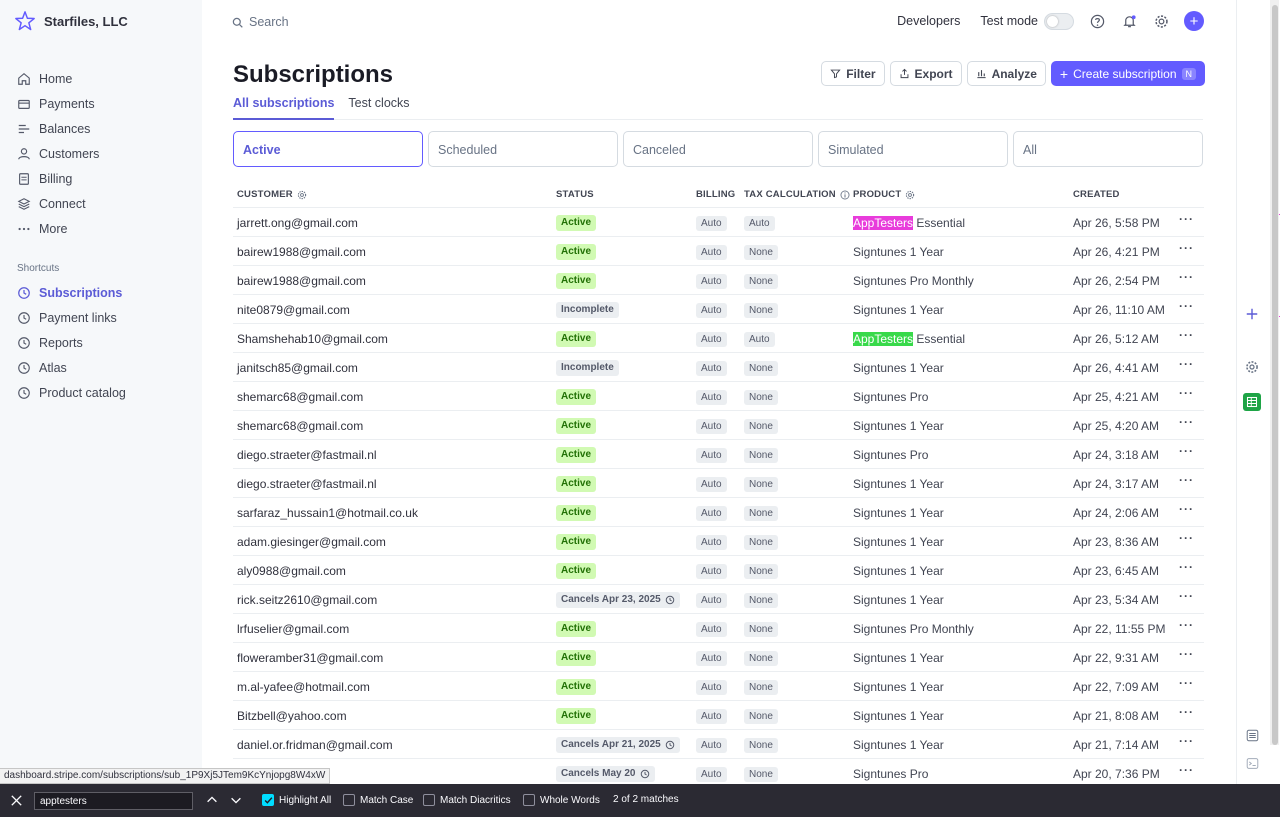  I want to click on customer-email: Shamshehab10@gmail.com, so click(312, 339).